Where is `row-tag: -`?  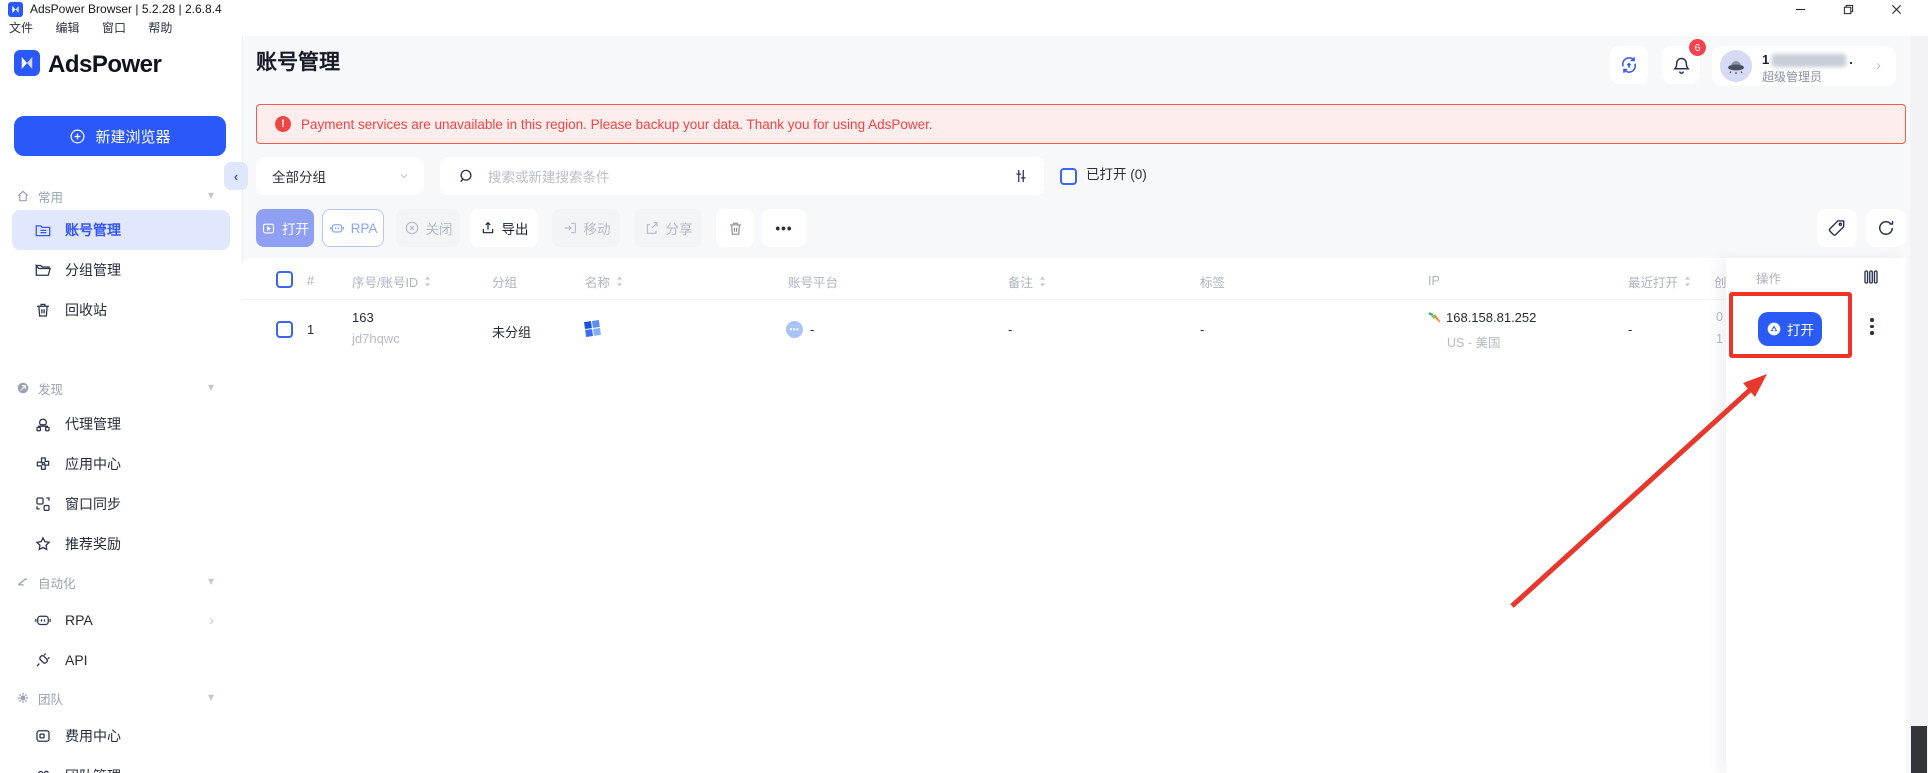 row-tag: - is located at coordinates (1202, 329).